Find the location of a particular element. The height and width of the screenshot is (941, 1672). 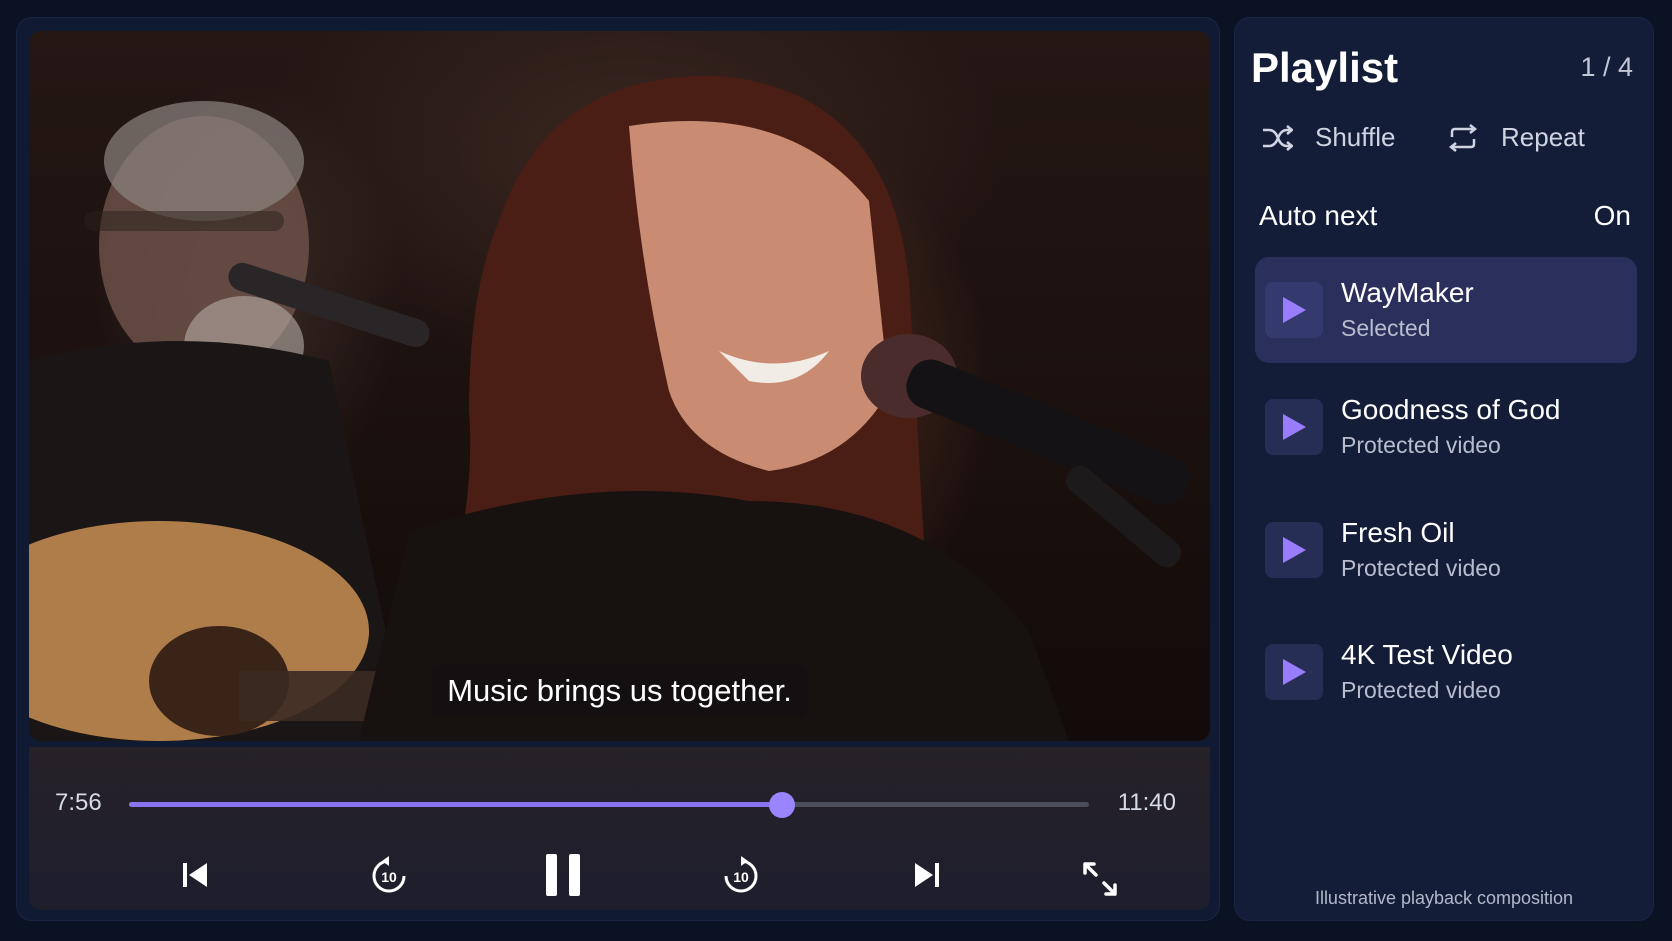

auto-next-toggle: On is located at coordinates (1612, 216).